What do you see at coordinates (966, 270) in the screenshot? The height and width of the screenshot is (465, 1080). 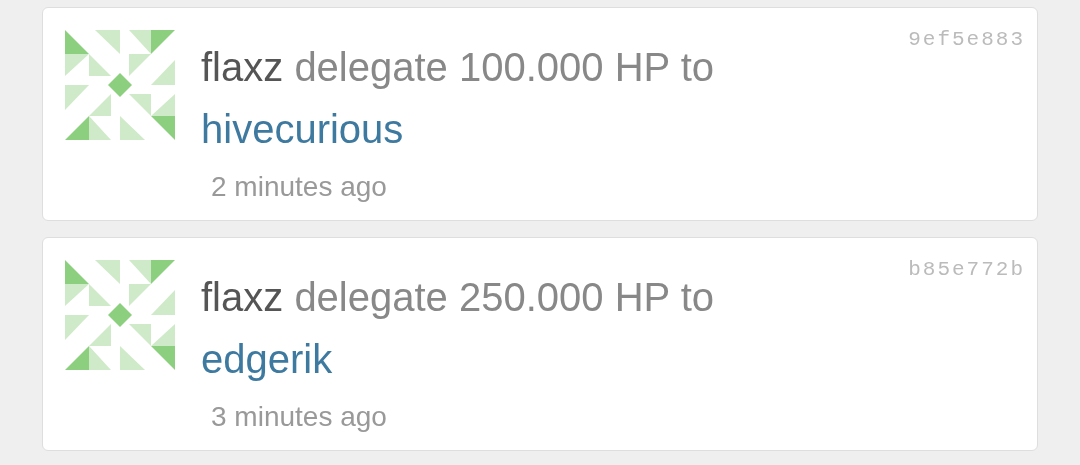 I see `transaction-hash: b85e772b` at bounding box center [966, 270].